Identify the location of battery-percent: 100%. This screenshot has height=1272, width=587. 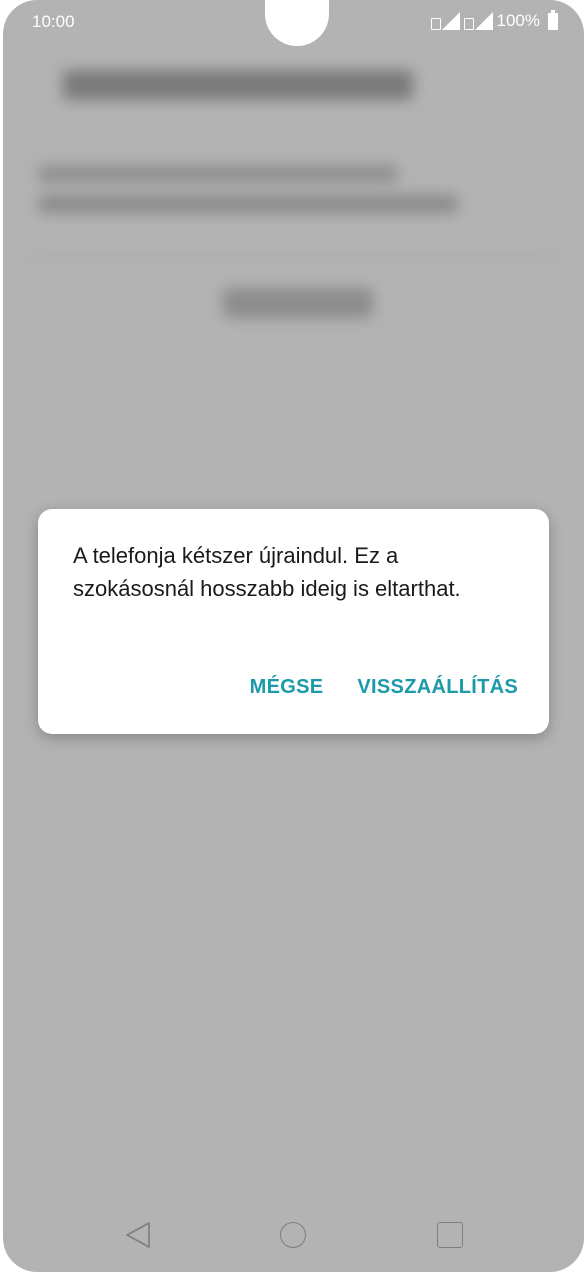
(518, 20).